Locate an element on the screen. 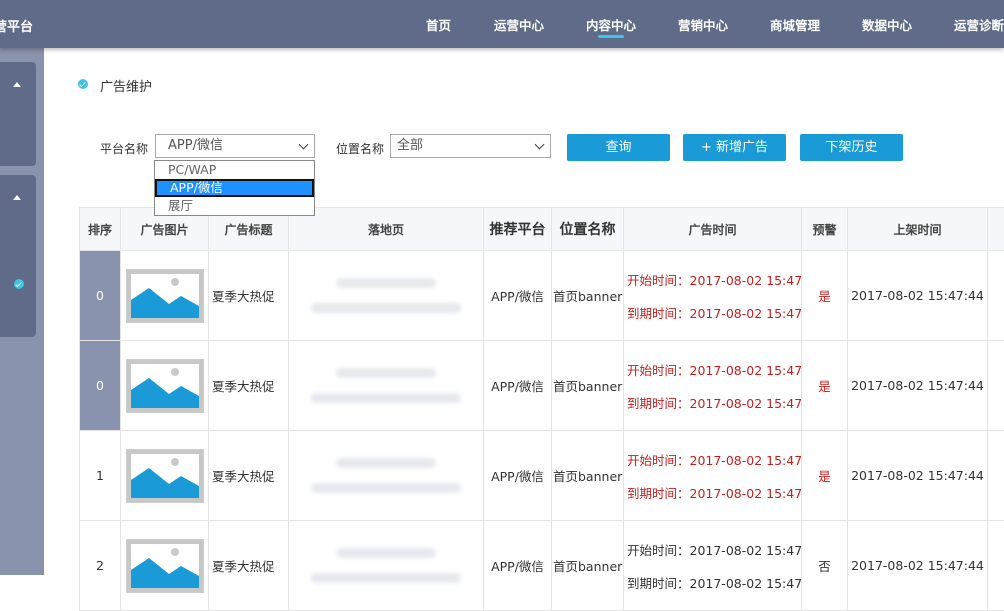 The height and width of the screenshot is (611, 1004). add-ad-button: + 新增广告 is located at coordinates (734, 147).